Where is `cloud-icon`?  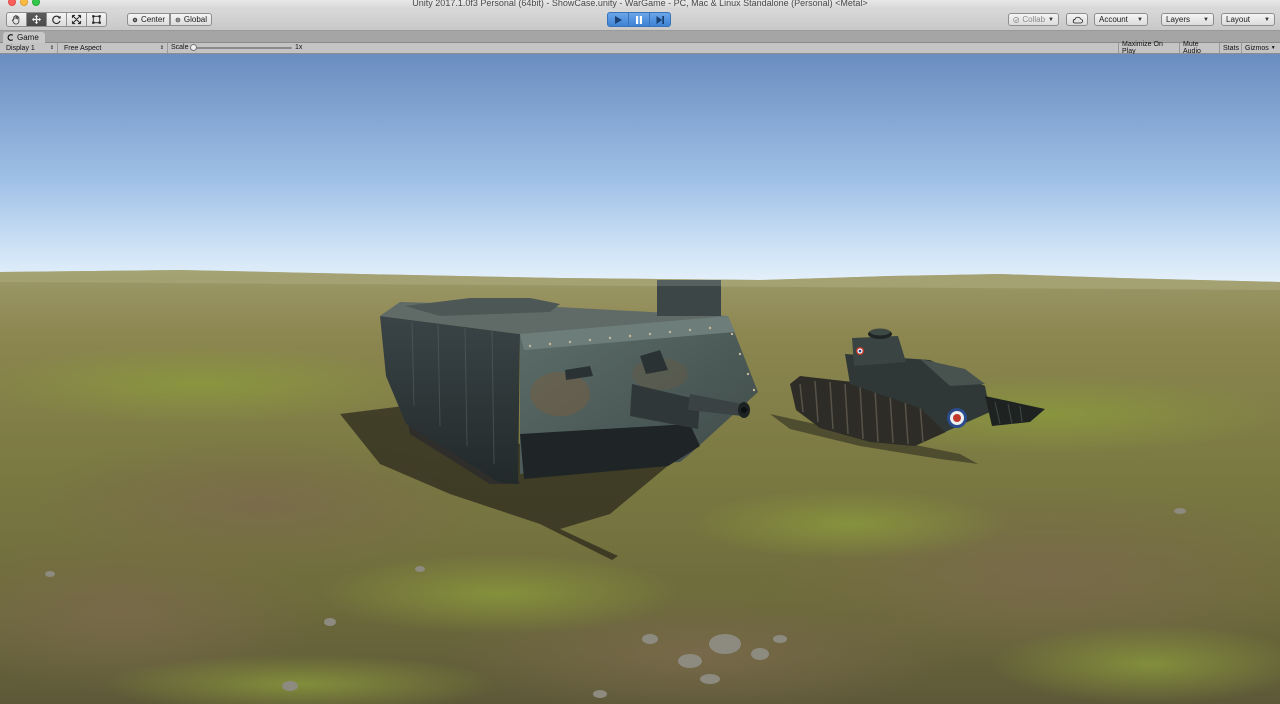 cloud-icon is located at coordinates (1077, 19).